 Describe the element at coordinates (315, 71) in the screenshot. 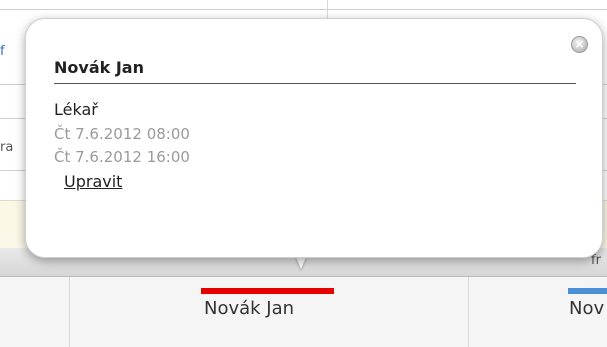

I see `popup-title: Novák Jan` at that location.